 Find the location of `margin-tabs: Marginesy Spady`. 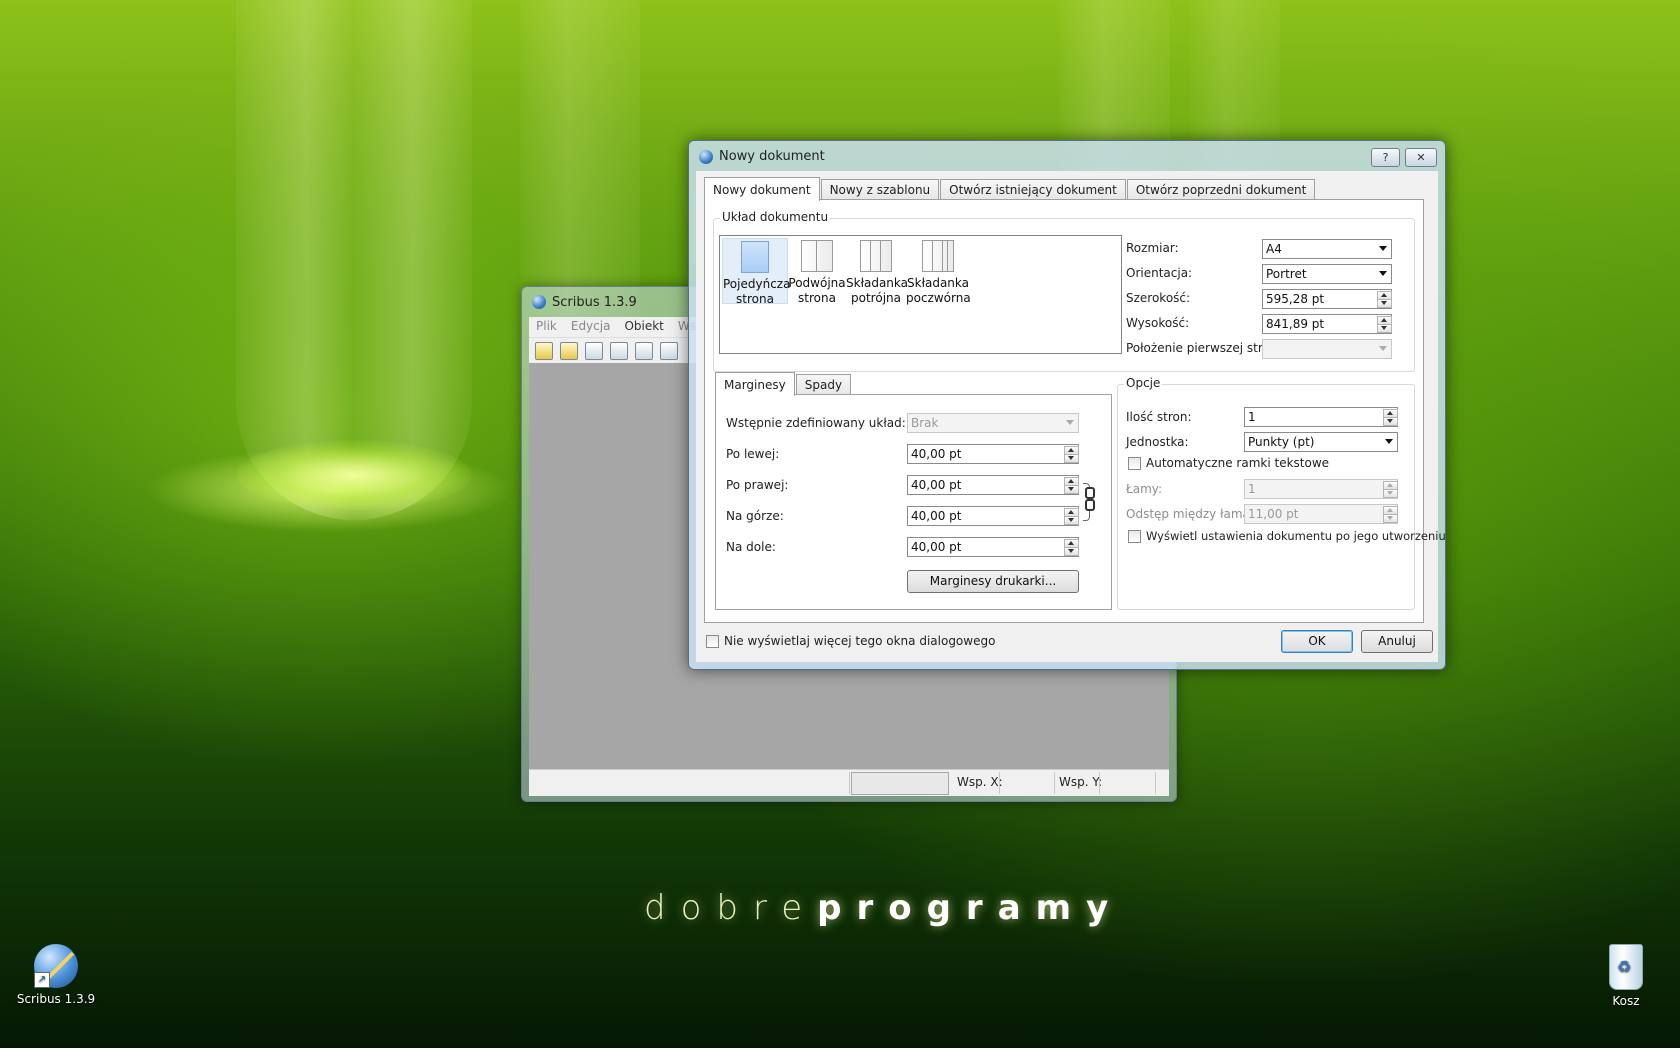

margin-tabs: Marginesy Spady is located at coordinates (783, 385).